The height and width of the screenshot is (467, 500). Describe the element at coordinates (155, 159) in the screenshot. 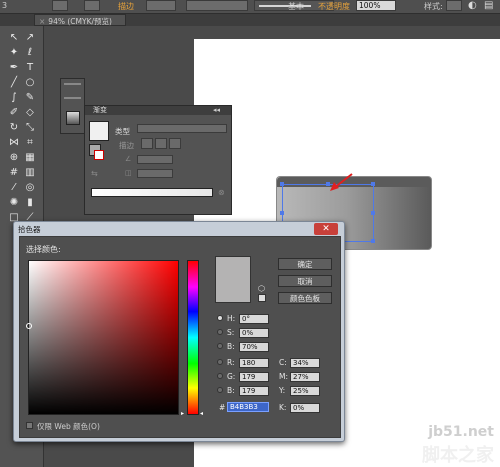

I see `angle-dropdown` at that location.